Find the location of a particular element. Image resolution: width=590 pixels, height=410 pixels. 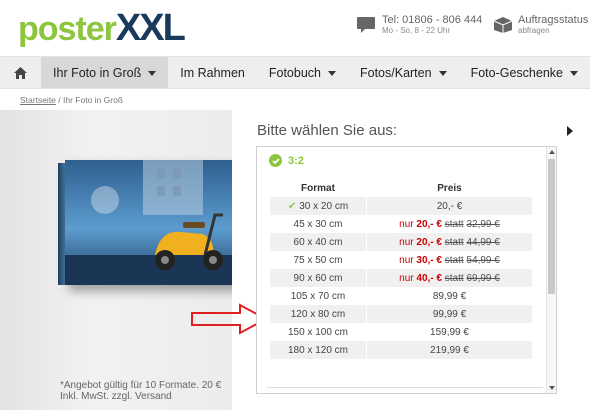

nav-item-foto-geschenke: Foto-Geschenke is located at coordinates (524, 72).